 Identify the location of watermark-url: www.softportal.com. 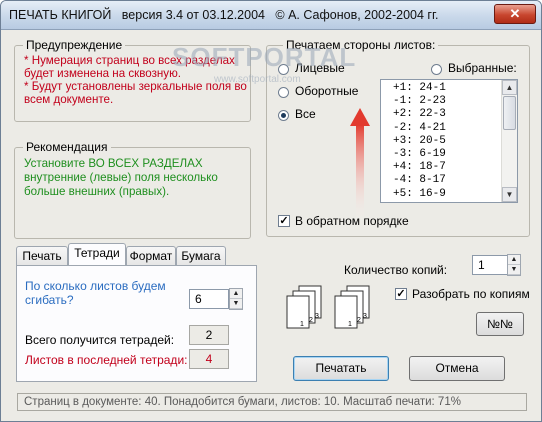
(257, 79).